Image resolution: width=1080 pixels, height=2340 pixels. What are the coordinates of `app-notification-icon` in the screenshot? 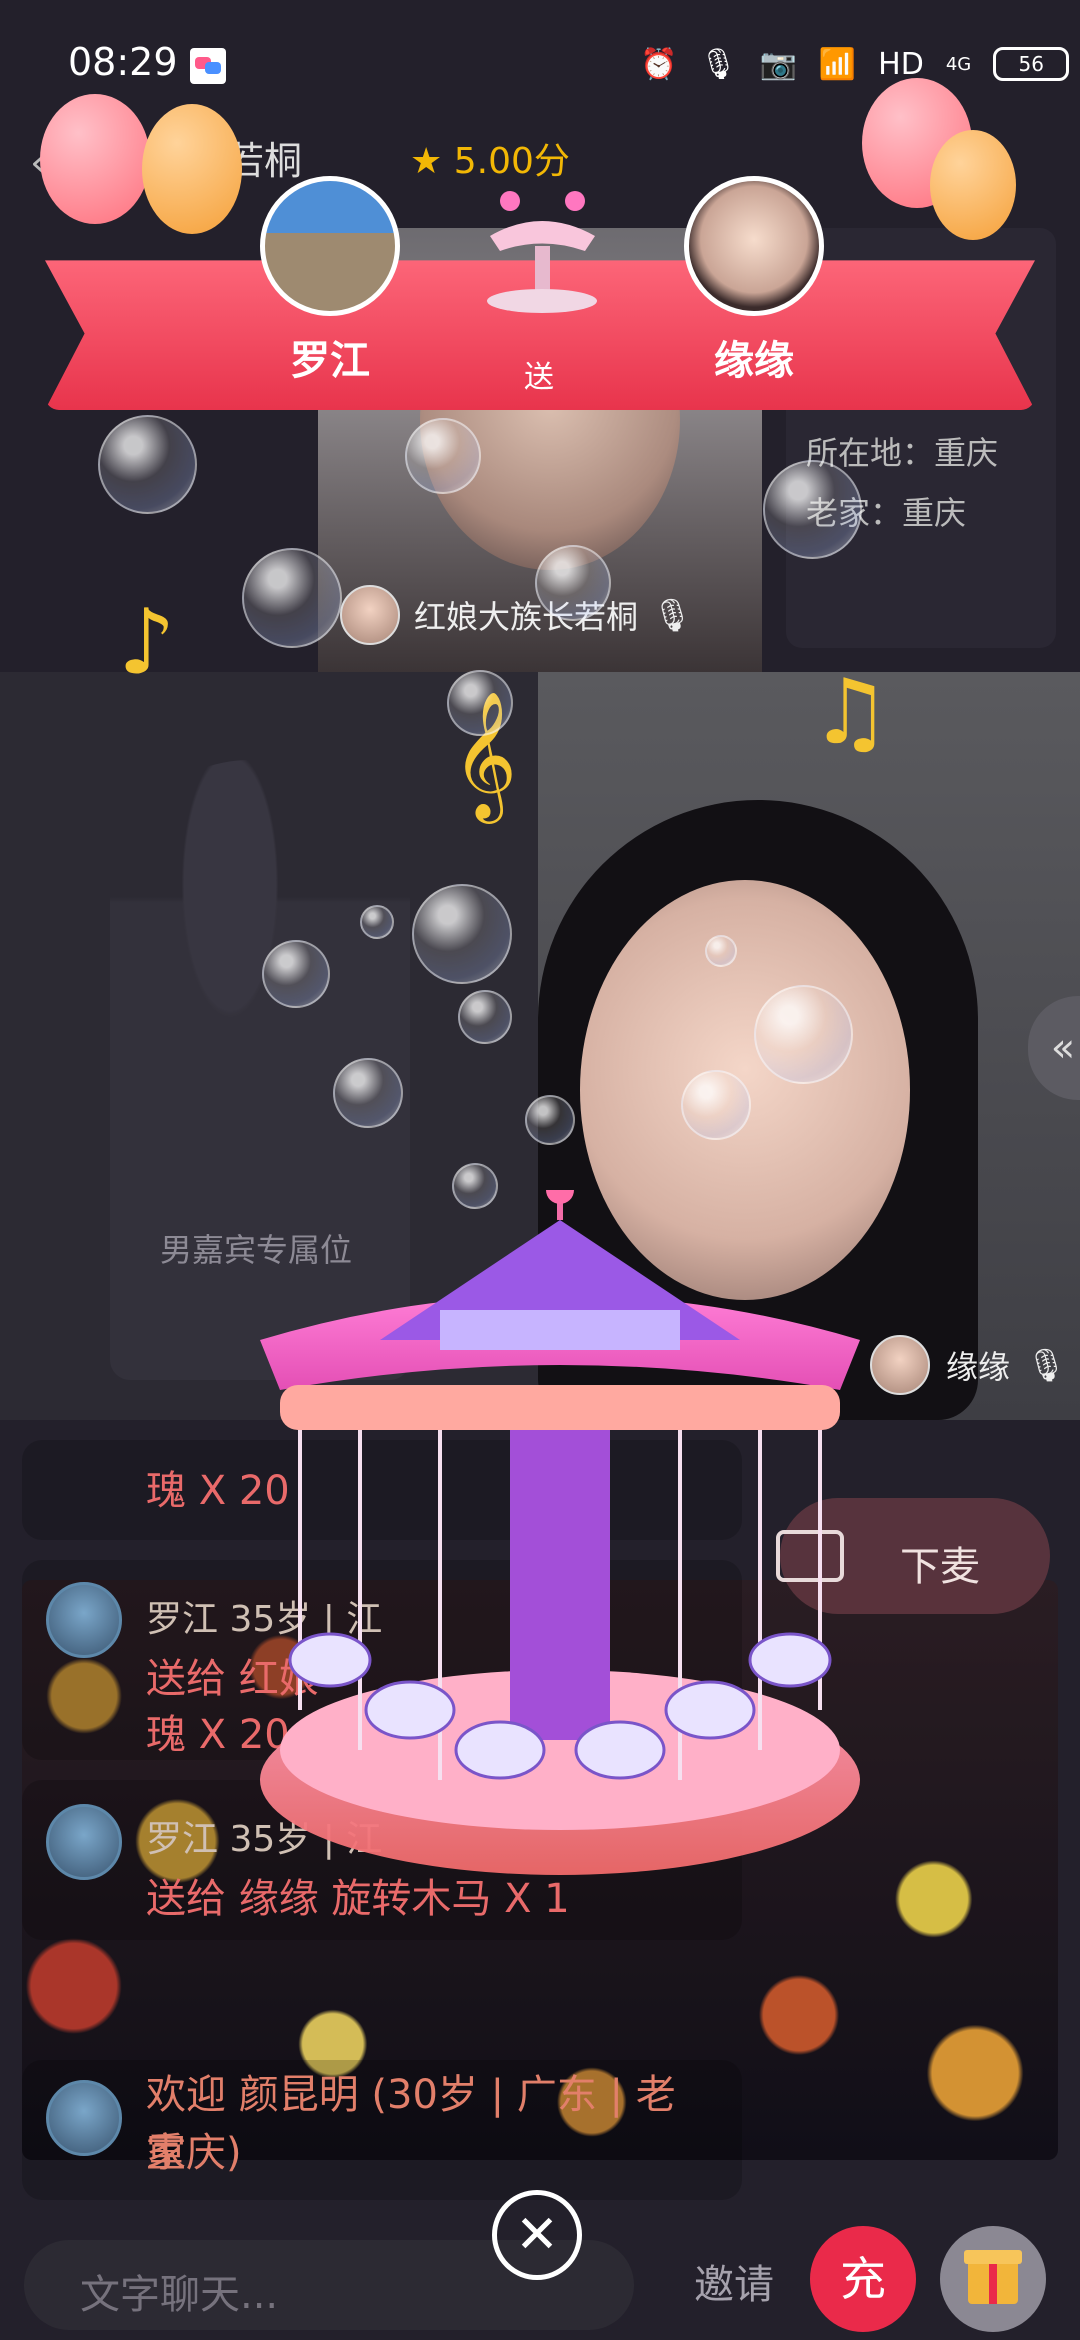 It's located at (208, 66).